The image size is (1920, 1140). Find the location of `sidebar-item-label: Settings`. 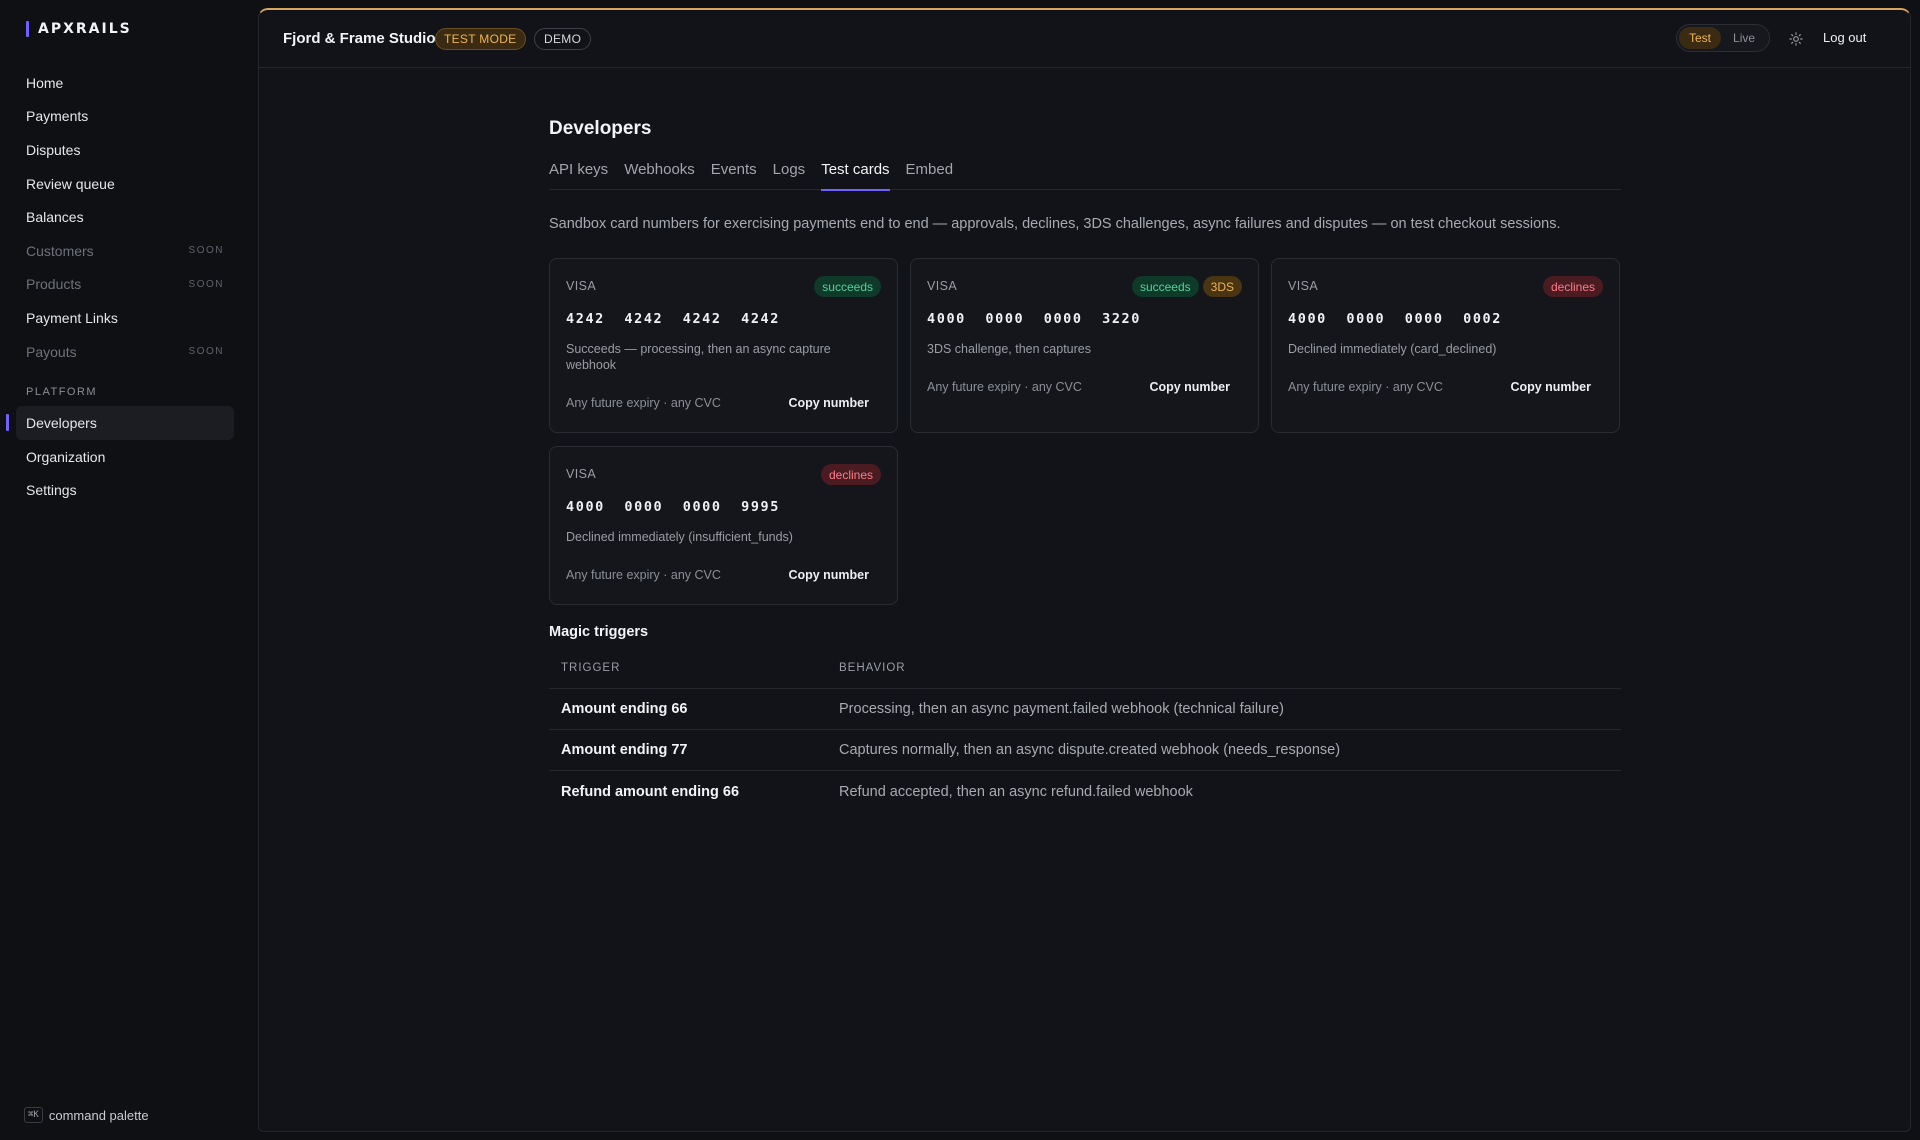

sidebar-item-label: Settings is located at coordinates (51, 490).